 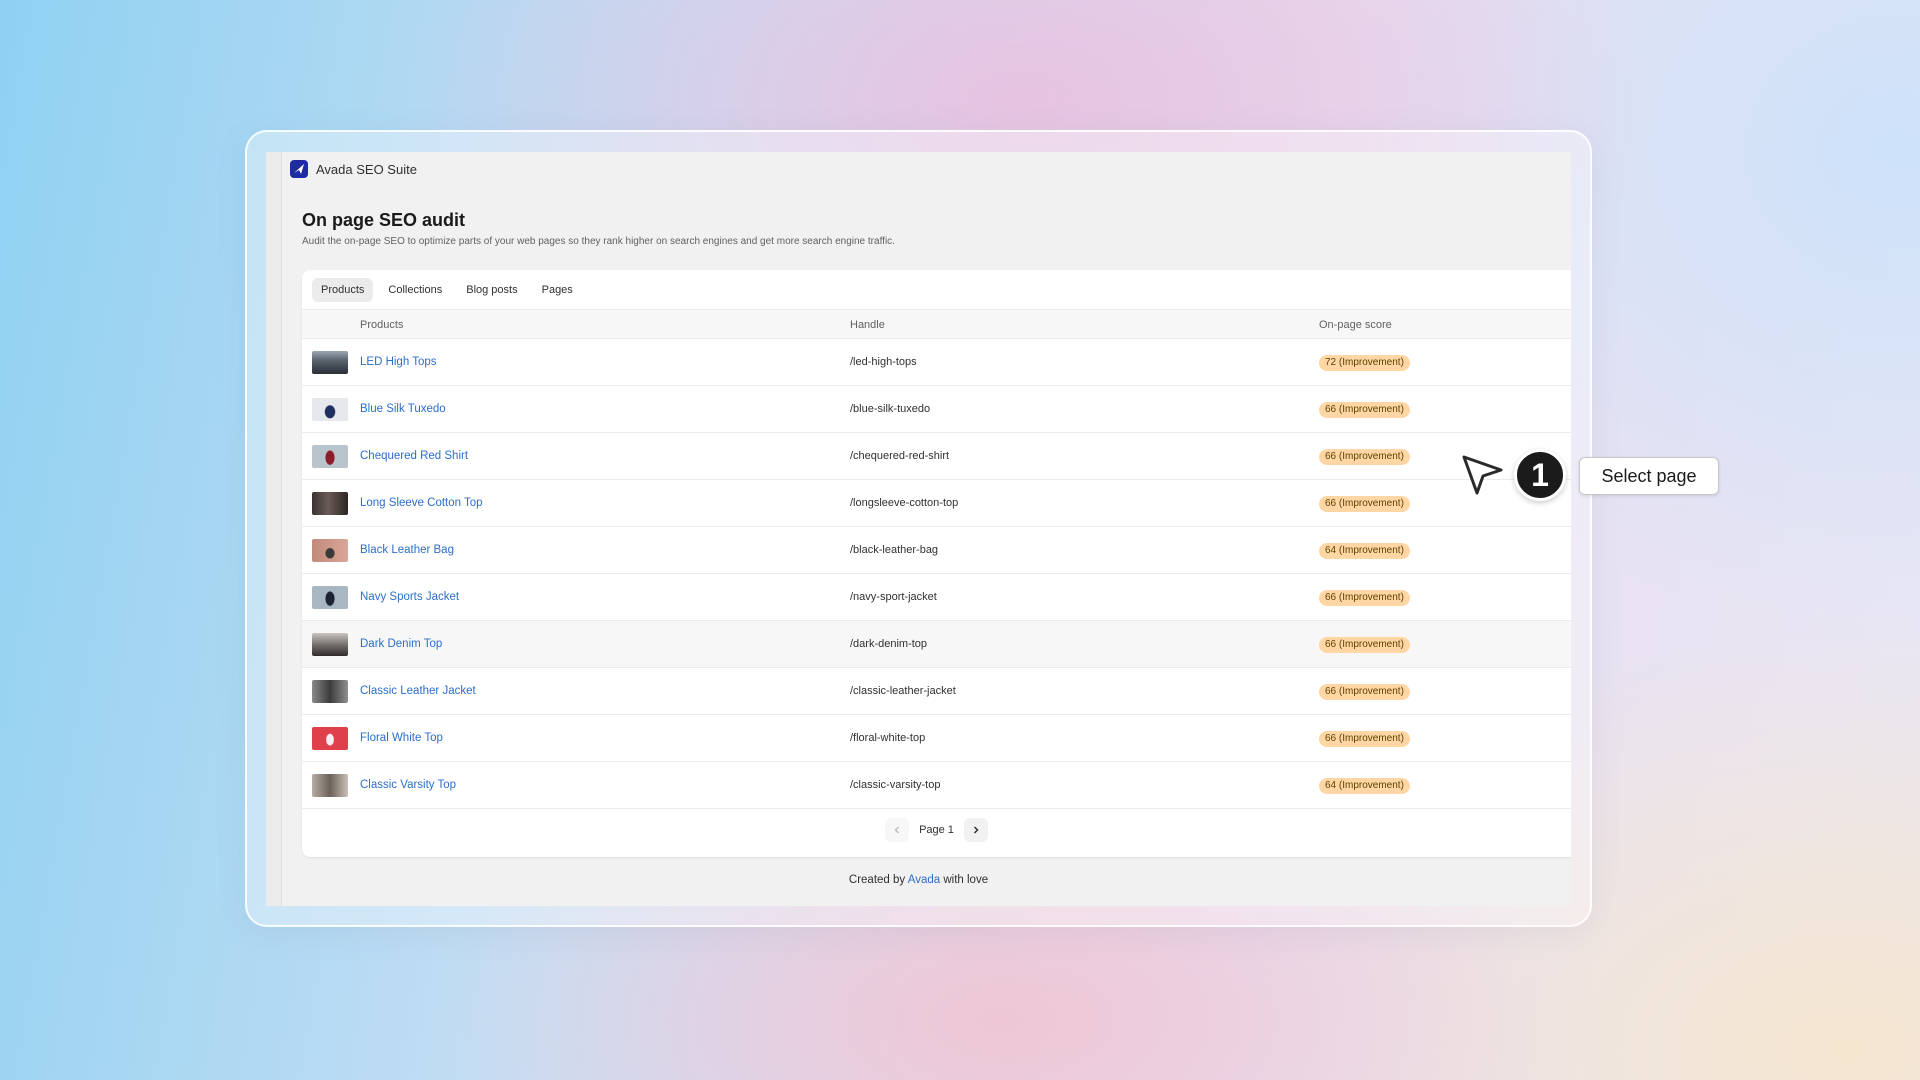 I want to click on cursor-arrow-icon, so click(x=1482, y=475).